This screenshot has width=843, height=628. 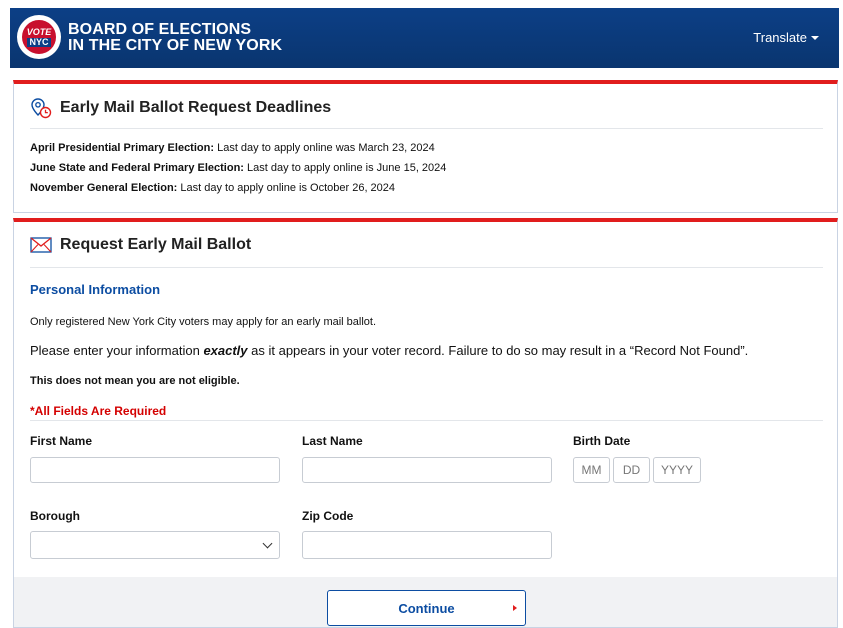 I want to click on chevron-down-icon, so click(x=267, y=543).